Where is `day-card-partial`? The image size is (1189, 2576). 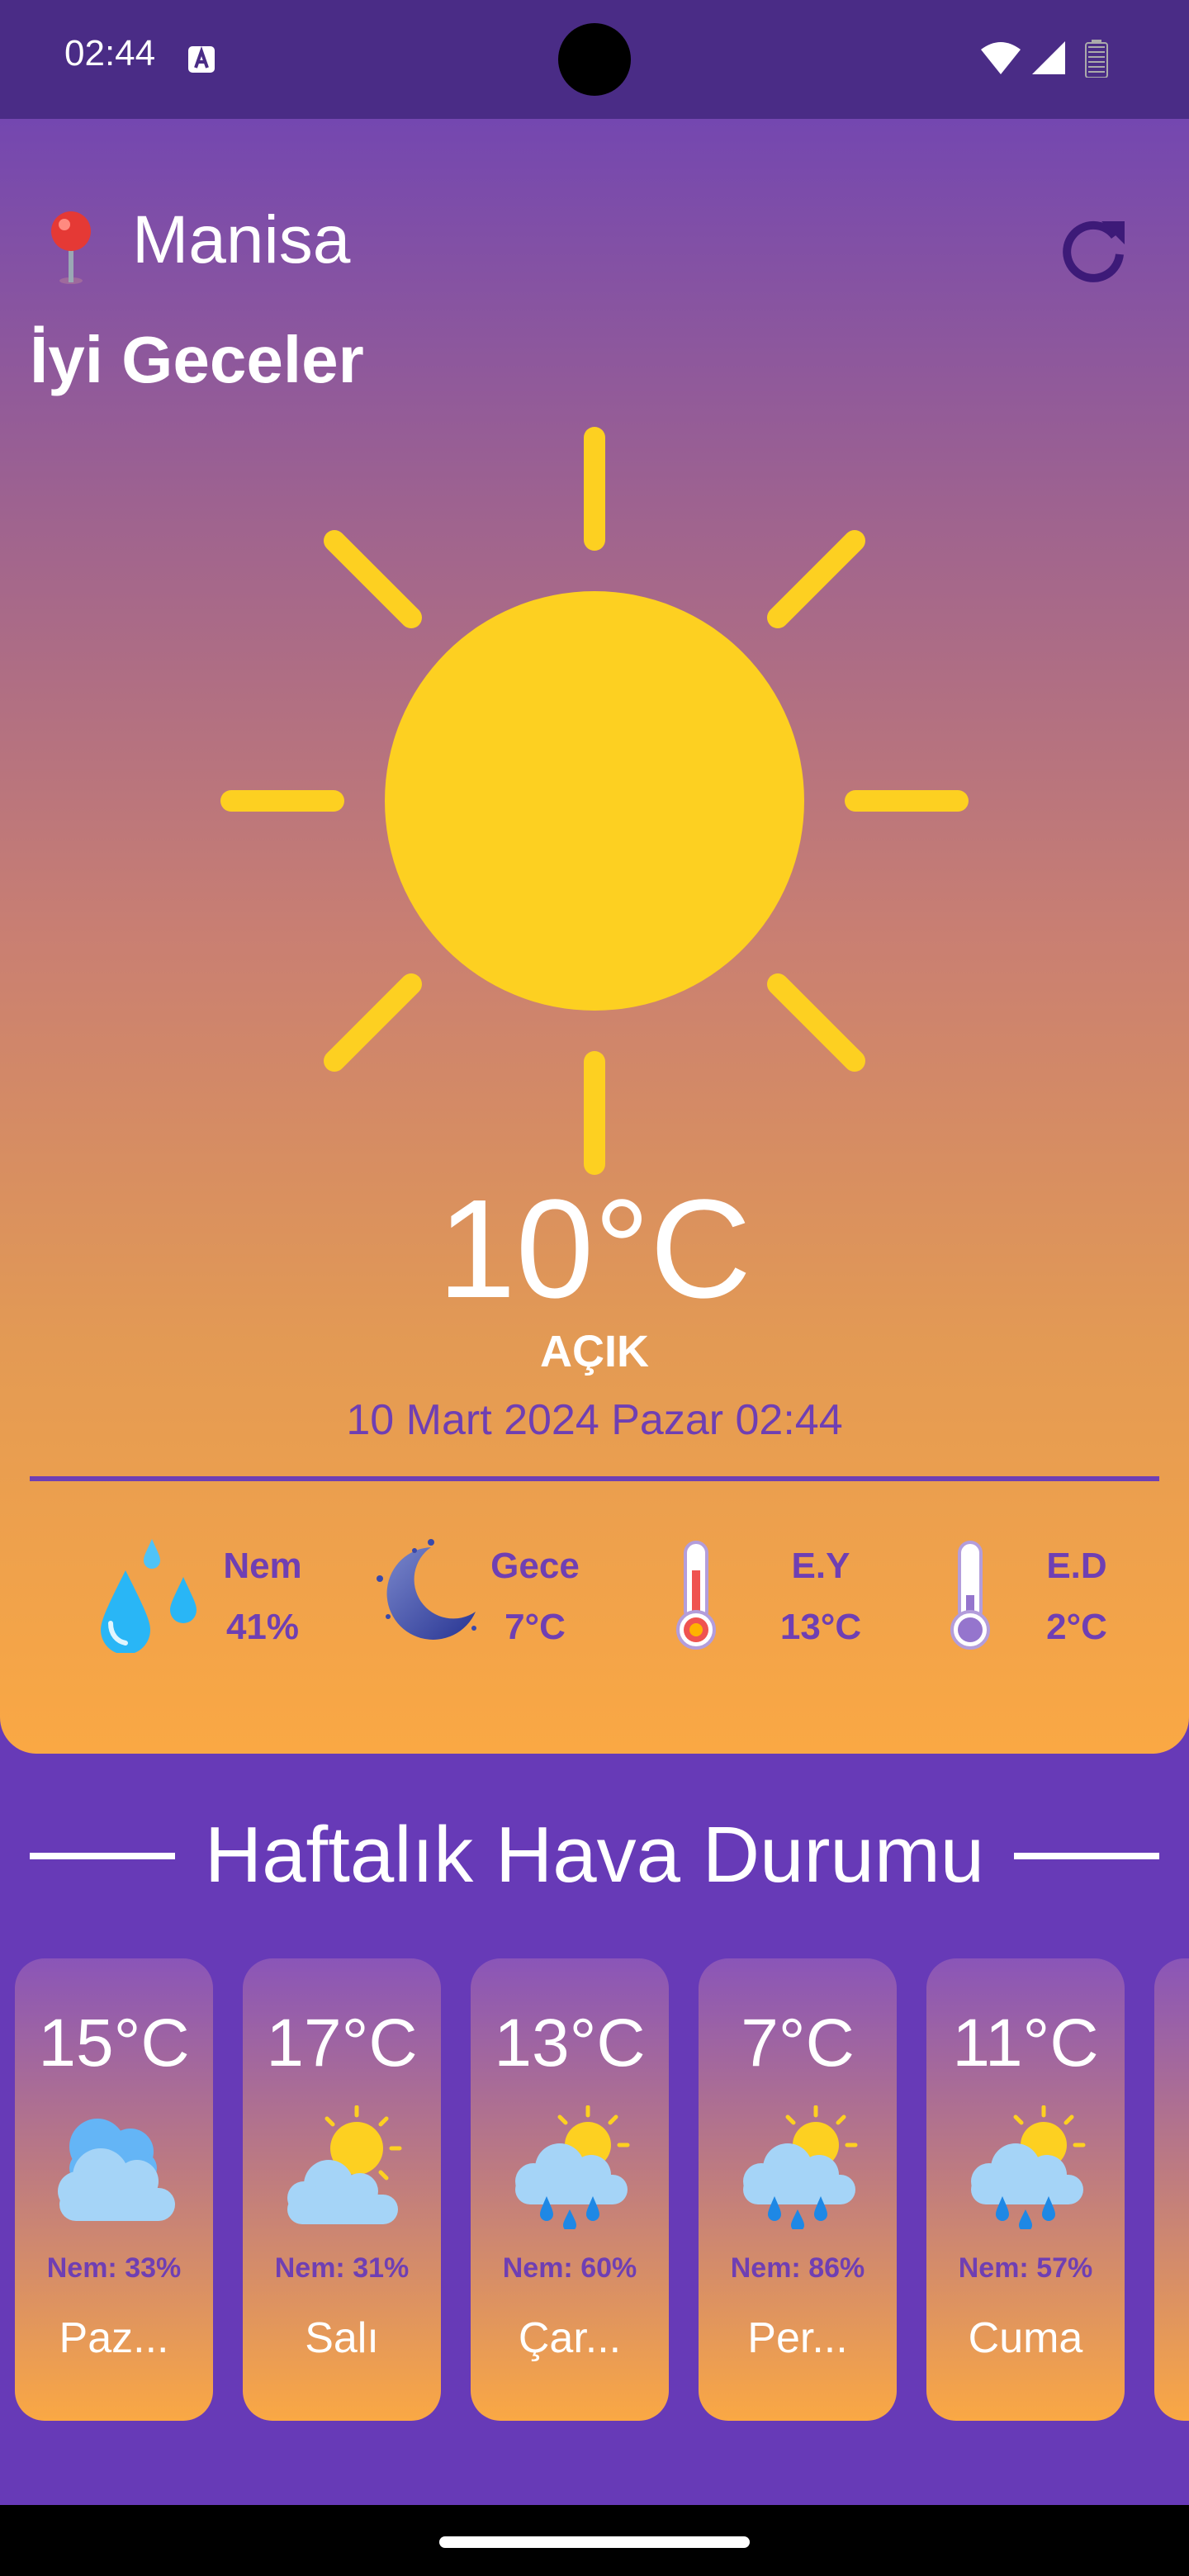 day-card-partial is located at coordinates (1171, 2189).